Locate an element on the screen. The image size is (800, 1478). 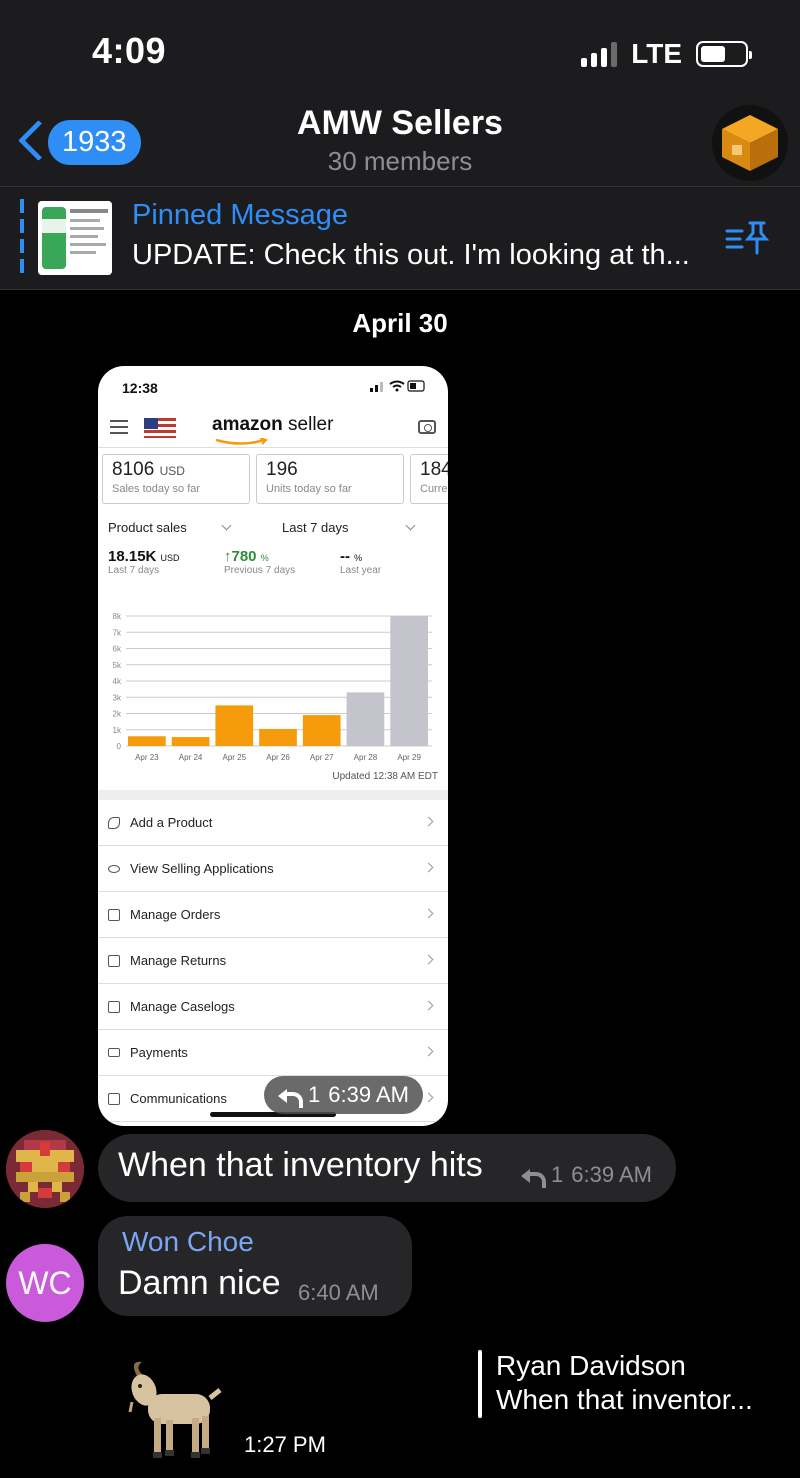
x-tick-label: Apr 29 is located at coordinates (409, 757).